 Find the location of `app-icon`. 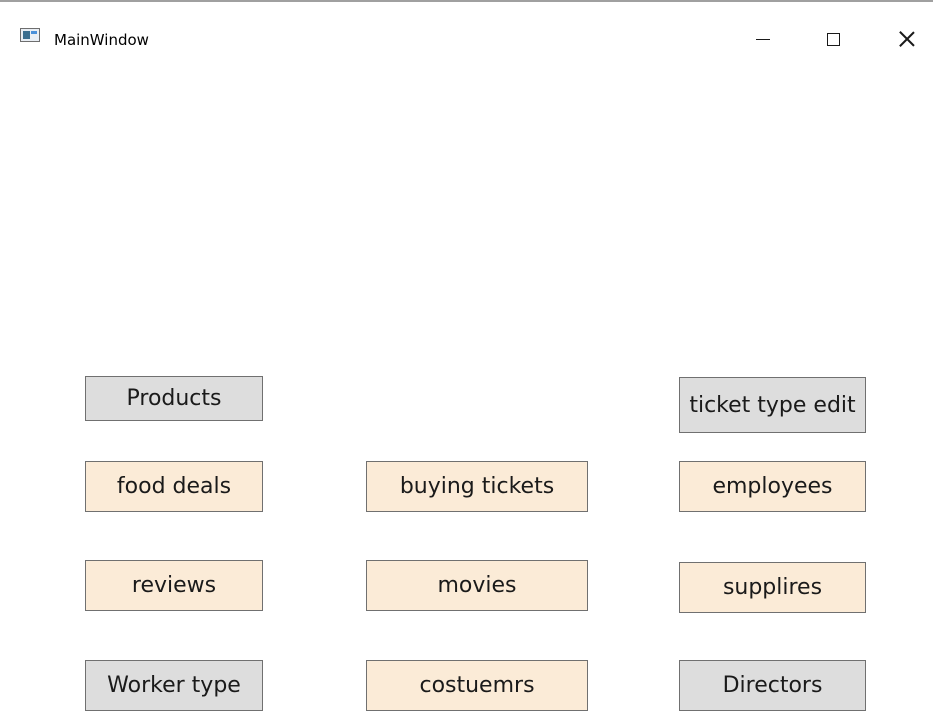

app-icon is located at coordinates (30, 35).